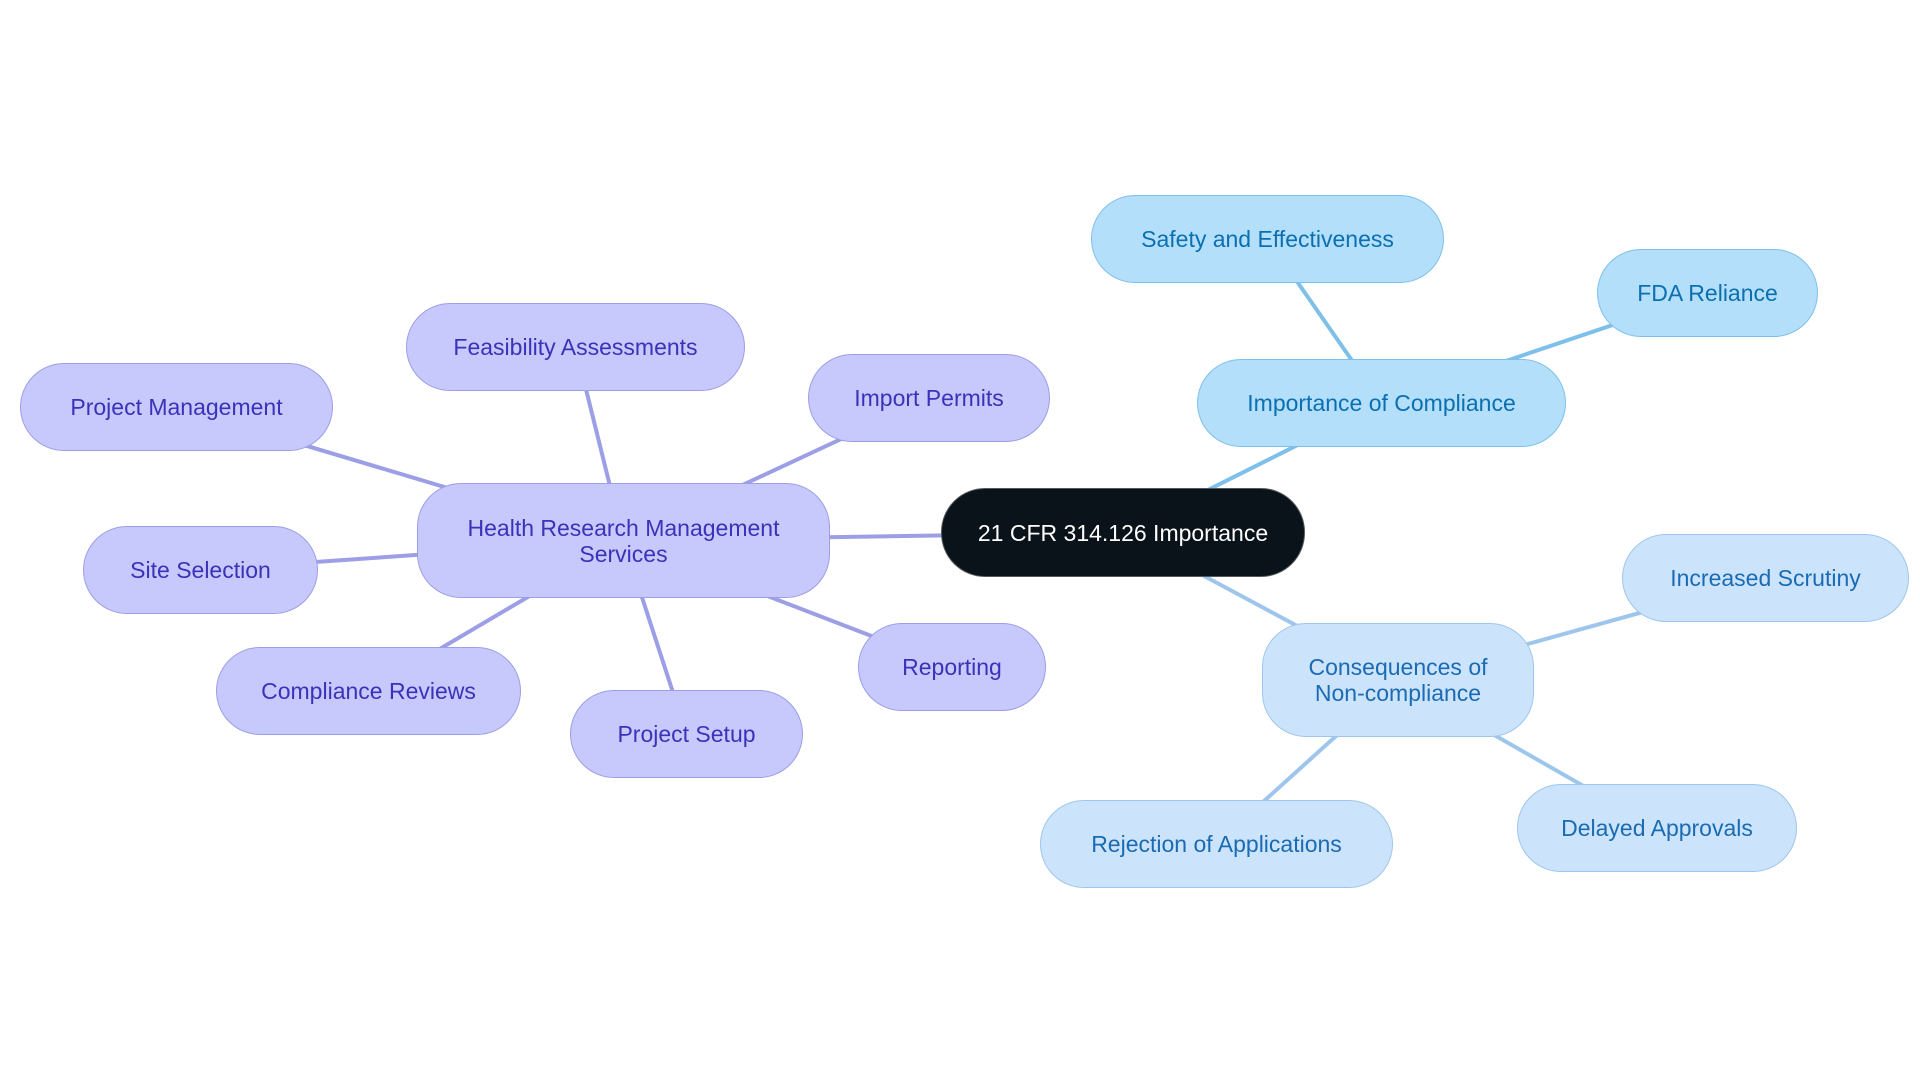 The height and width of the screenshot is (1083, 1920). What do you see at coordinates (1267, 239) in the screenshot?
I see `node-safety-and-effectiveness: Safety and Effectiveness` at bounding box center [1267, 239].